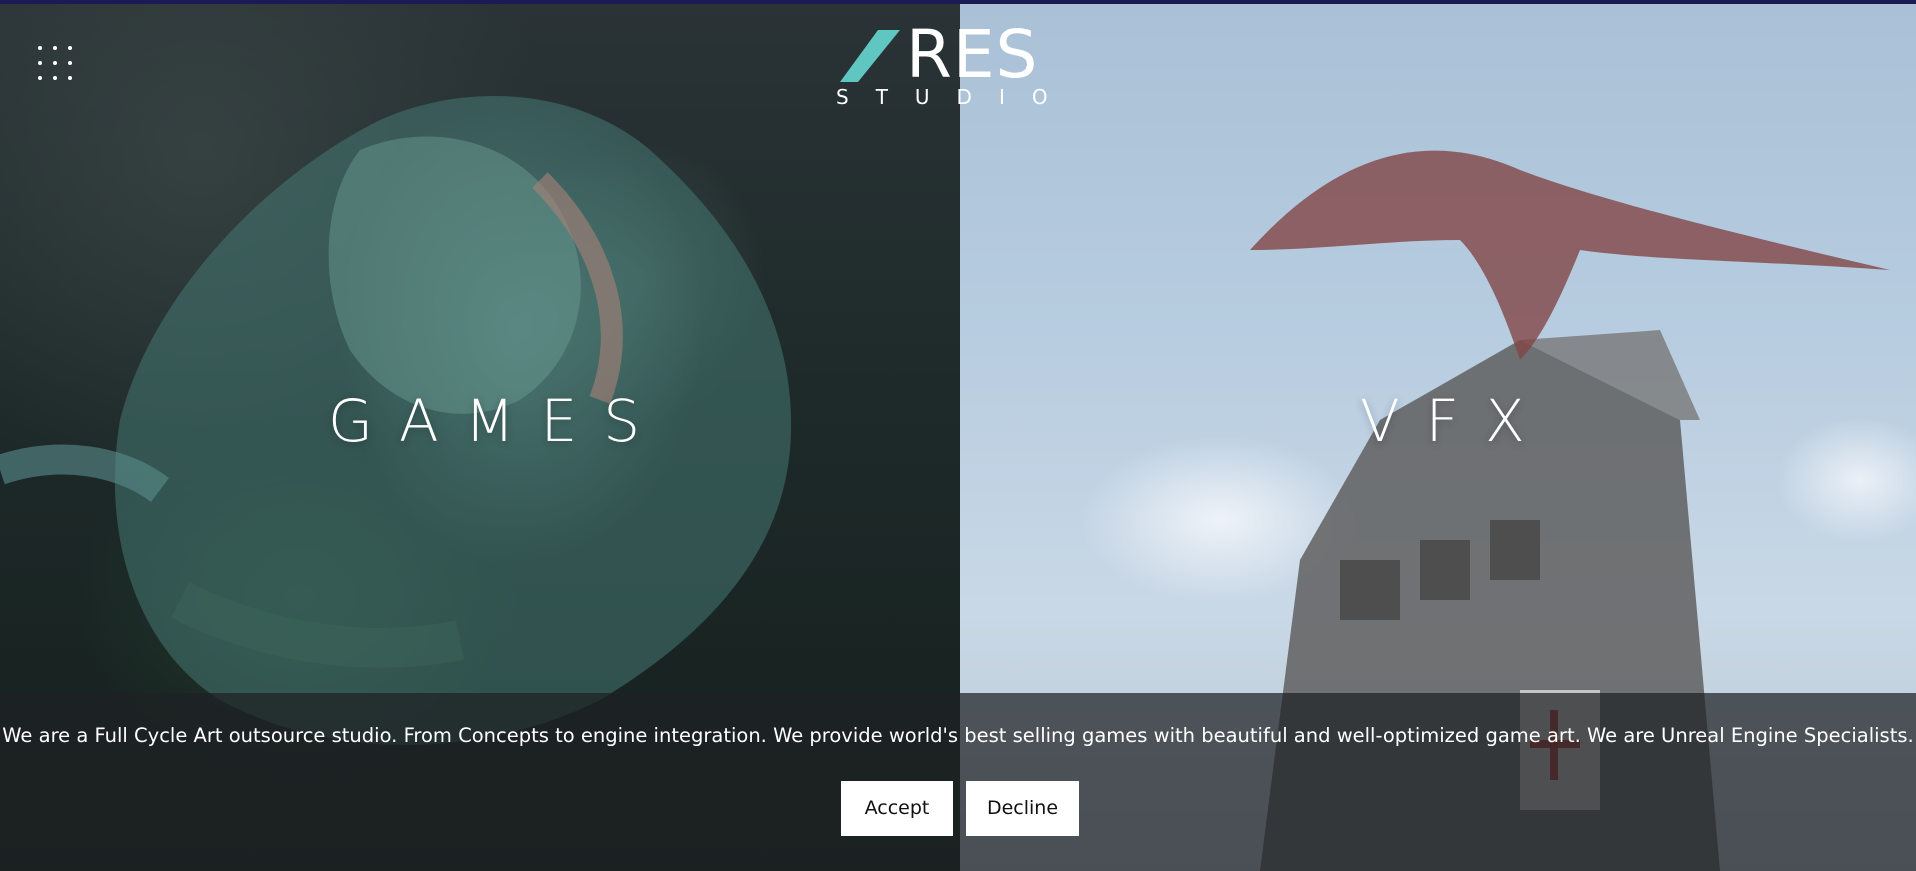 The image size is (1916, 871). Describe the element at coordinates (1455, 421) in the screenshot. I see `vfx-link: VFX` at that location.